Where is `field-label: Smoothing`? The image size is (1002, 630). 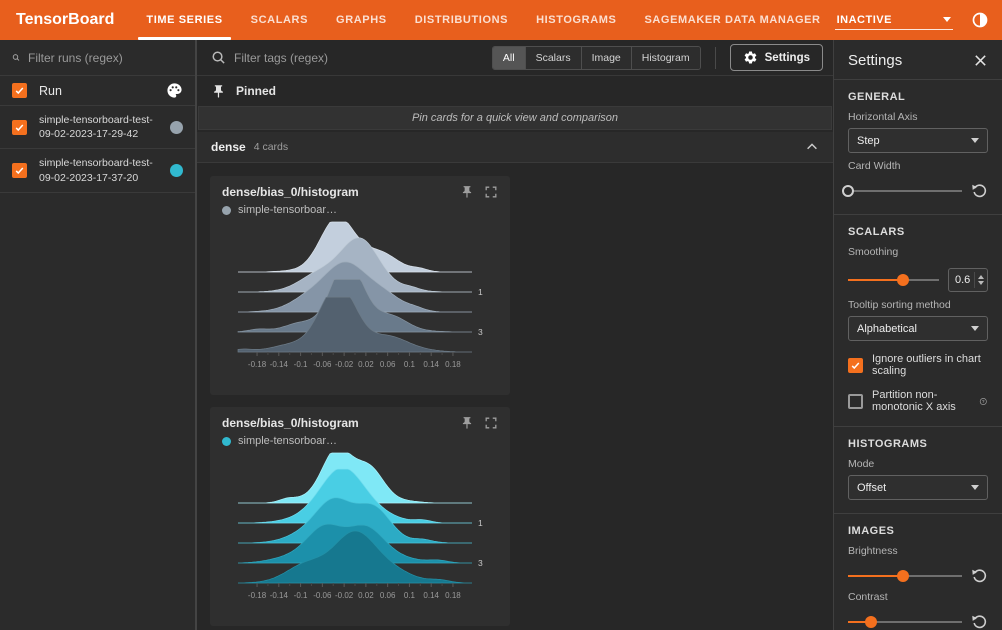
field-label: Smoothing is located at coordinates (873, 252).